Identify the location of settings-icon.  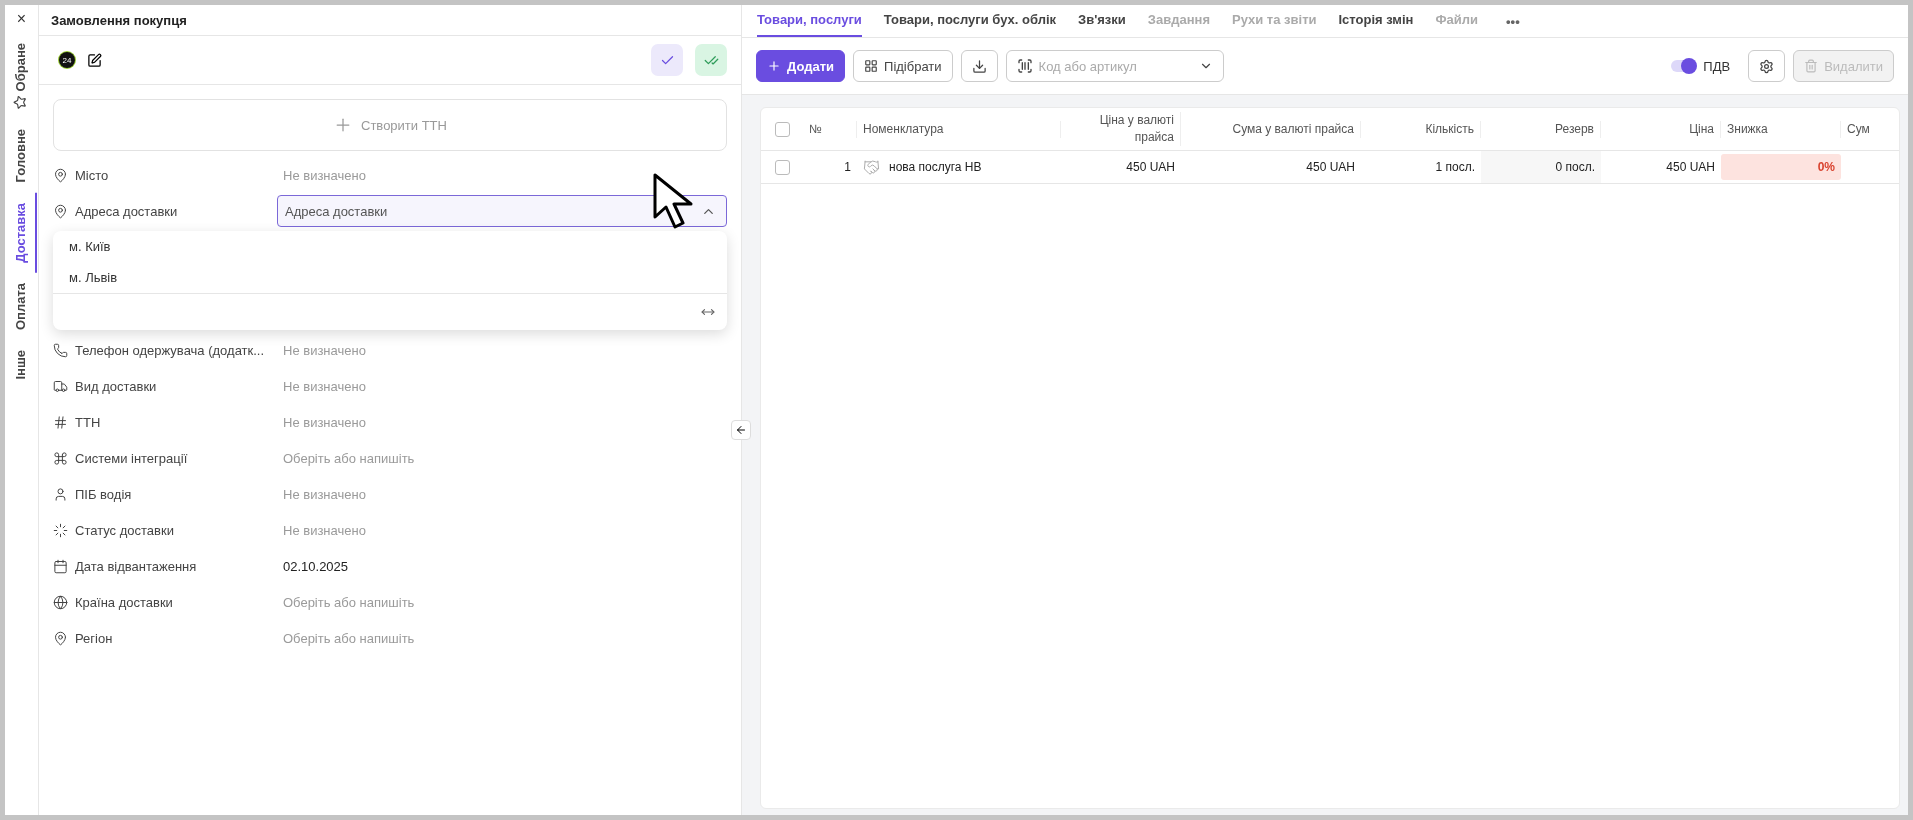
(1767, 66).